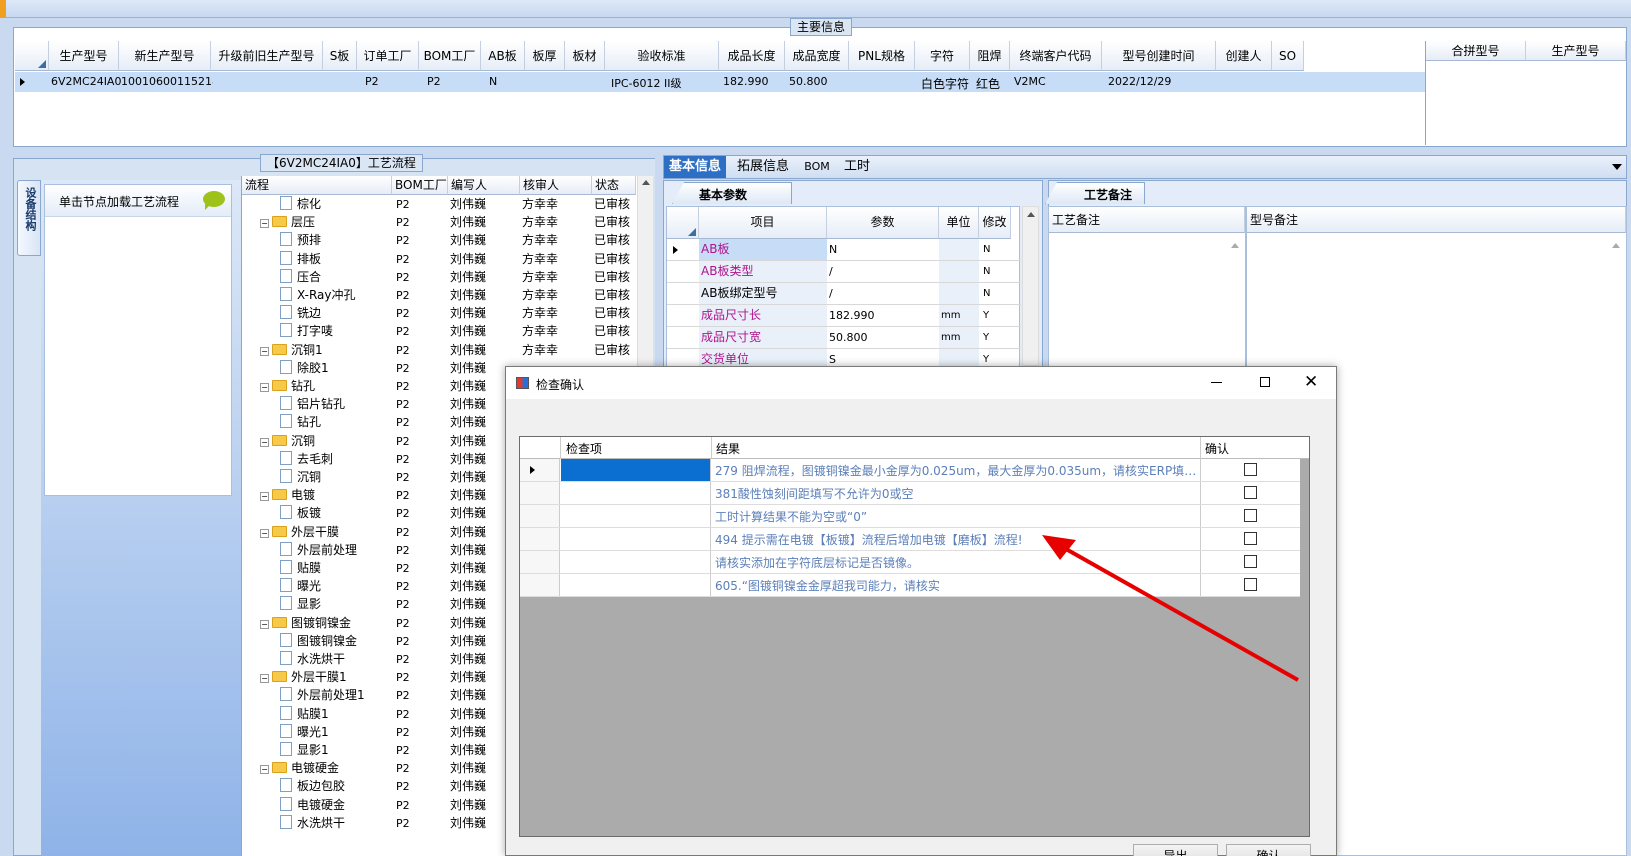  I want to click on main-col-header: 创建人, so click(1244, 56).